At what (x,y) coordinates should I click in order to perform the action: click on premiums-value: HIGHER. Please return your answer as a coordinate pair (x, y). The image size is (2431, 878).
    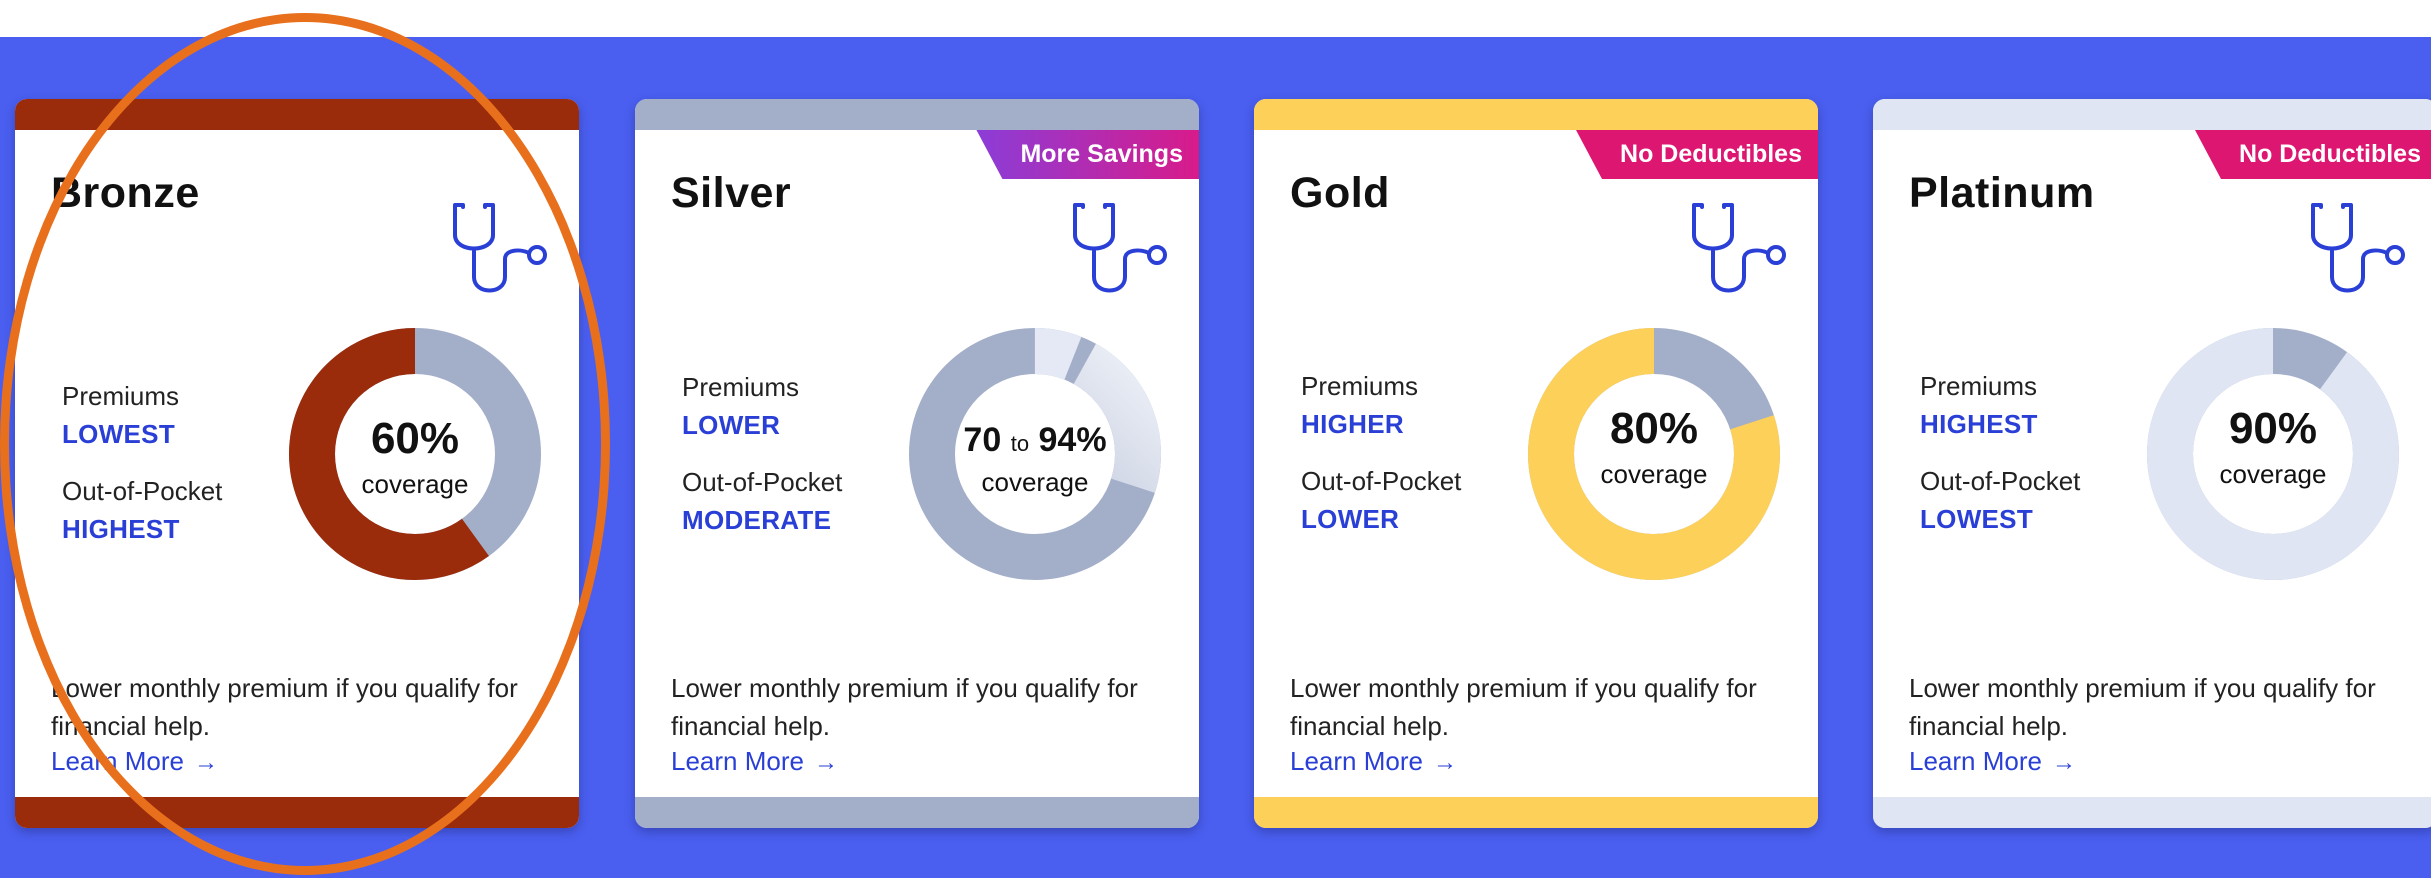
    Looking at the image, I should click on (1352, 424).